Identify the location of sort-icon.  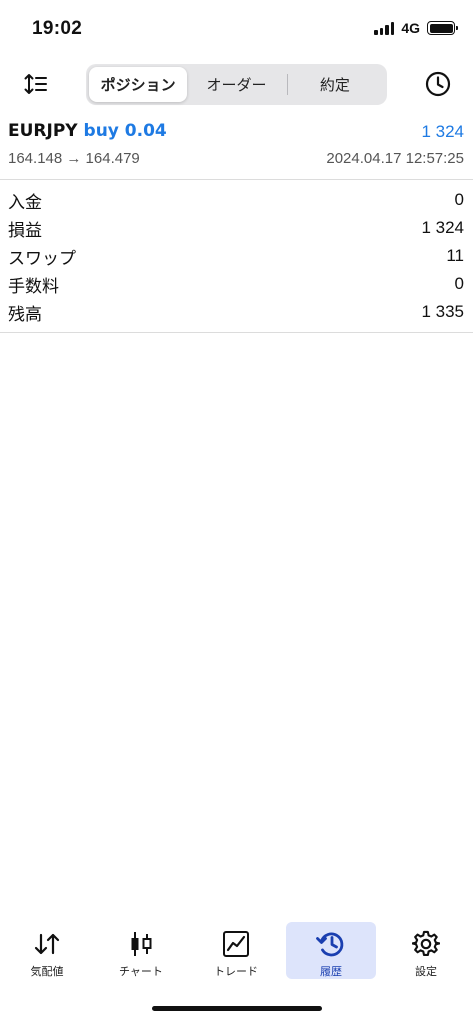
(35, 84).